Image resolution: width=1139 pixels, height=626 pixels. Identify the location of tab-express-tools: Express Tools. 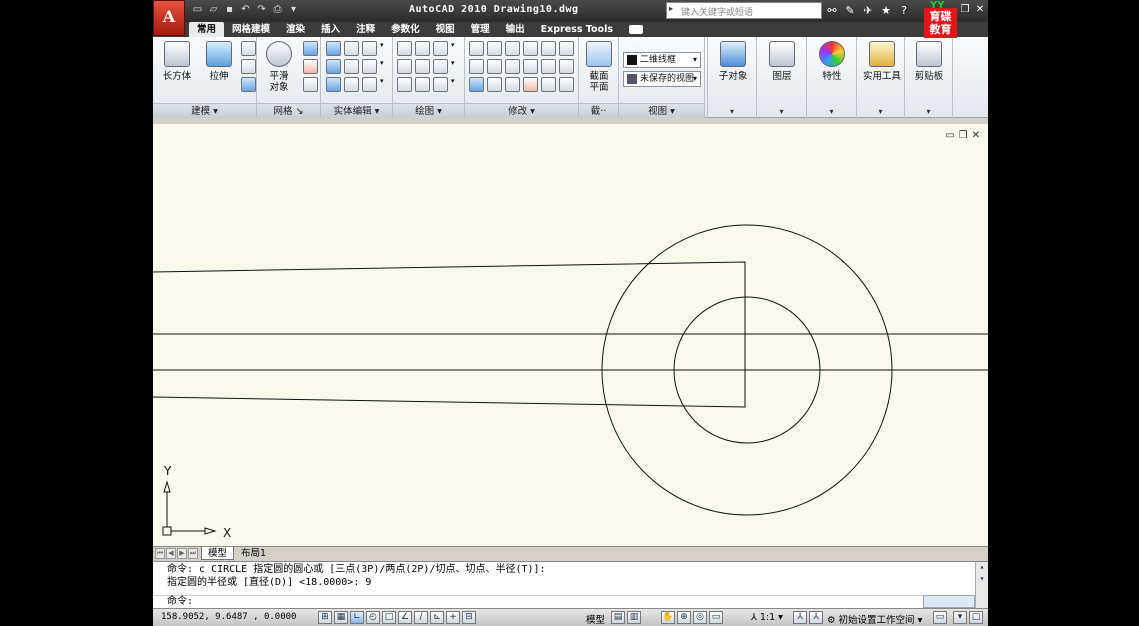
(577, 29).